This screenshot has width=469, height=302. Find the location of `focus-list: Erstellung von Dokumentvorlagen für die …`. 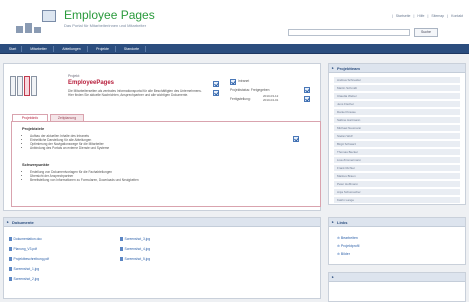

focus-list: Erstellung von Dokumentvorlagen für die … is located at coordinates (161, 176).